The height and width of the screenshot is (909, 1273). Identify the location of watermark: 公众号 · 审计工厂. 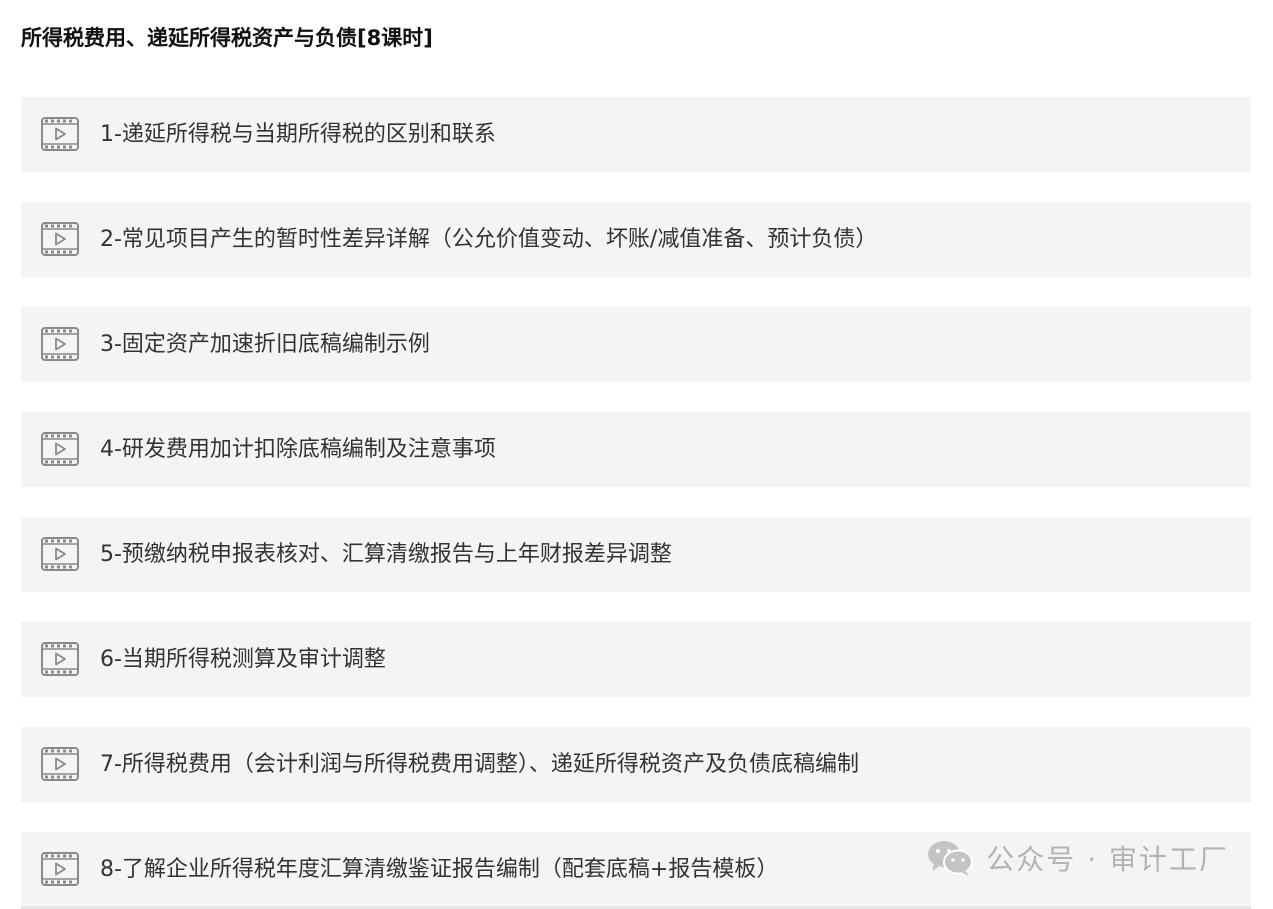
(1077, 858).